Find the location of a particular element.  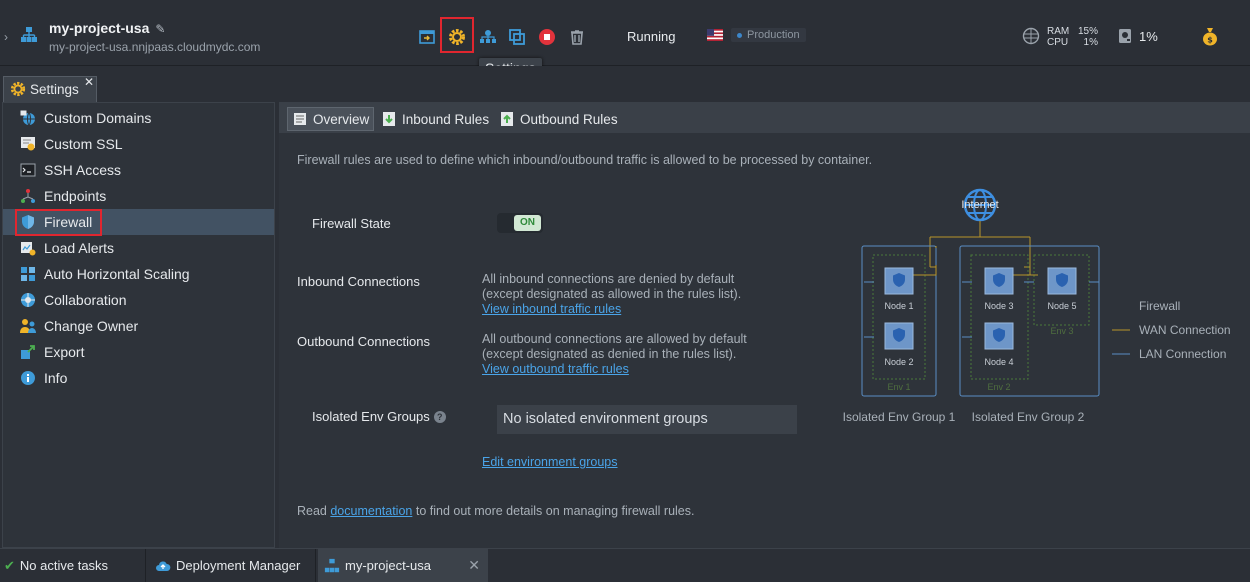

endpoints-icon is located at coordinates (28, 196).